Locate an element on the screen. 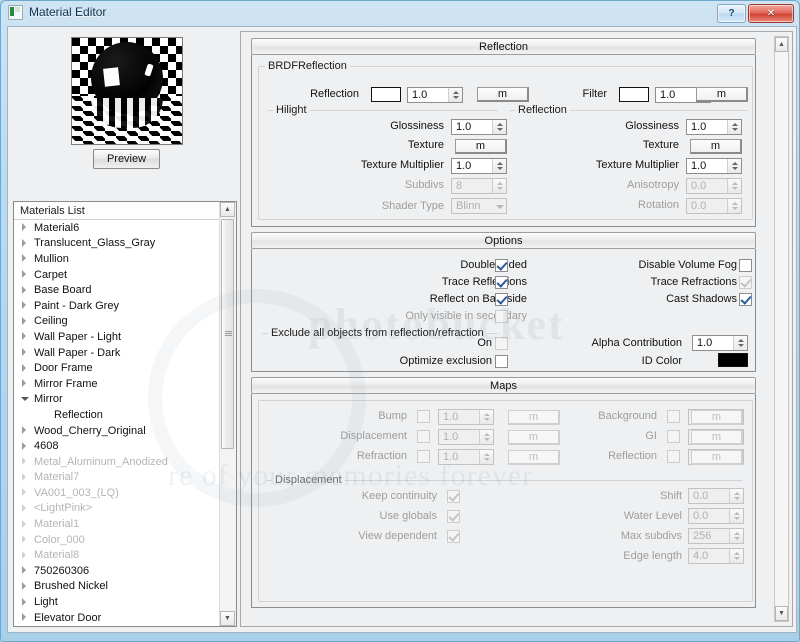 The image size is (800, 642). material-list-item: Wood_Cherry_Original is located at coordinates (117, 431).